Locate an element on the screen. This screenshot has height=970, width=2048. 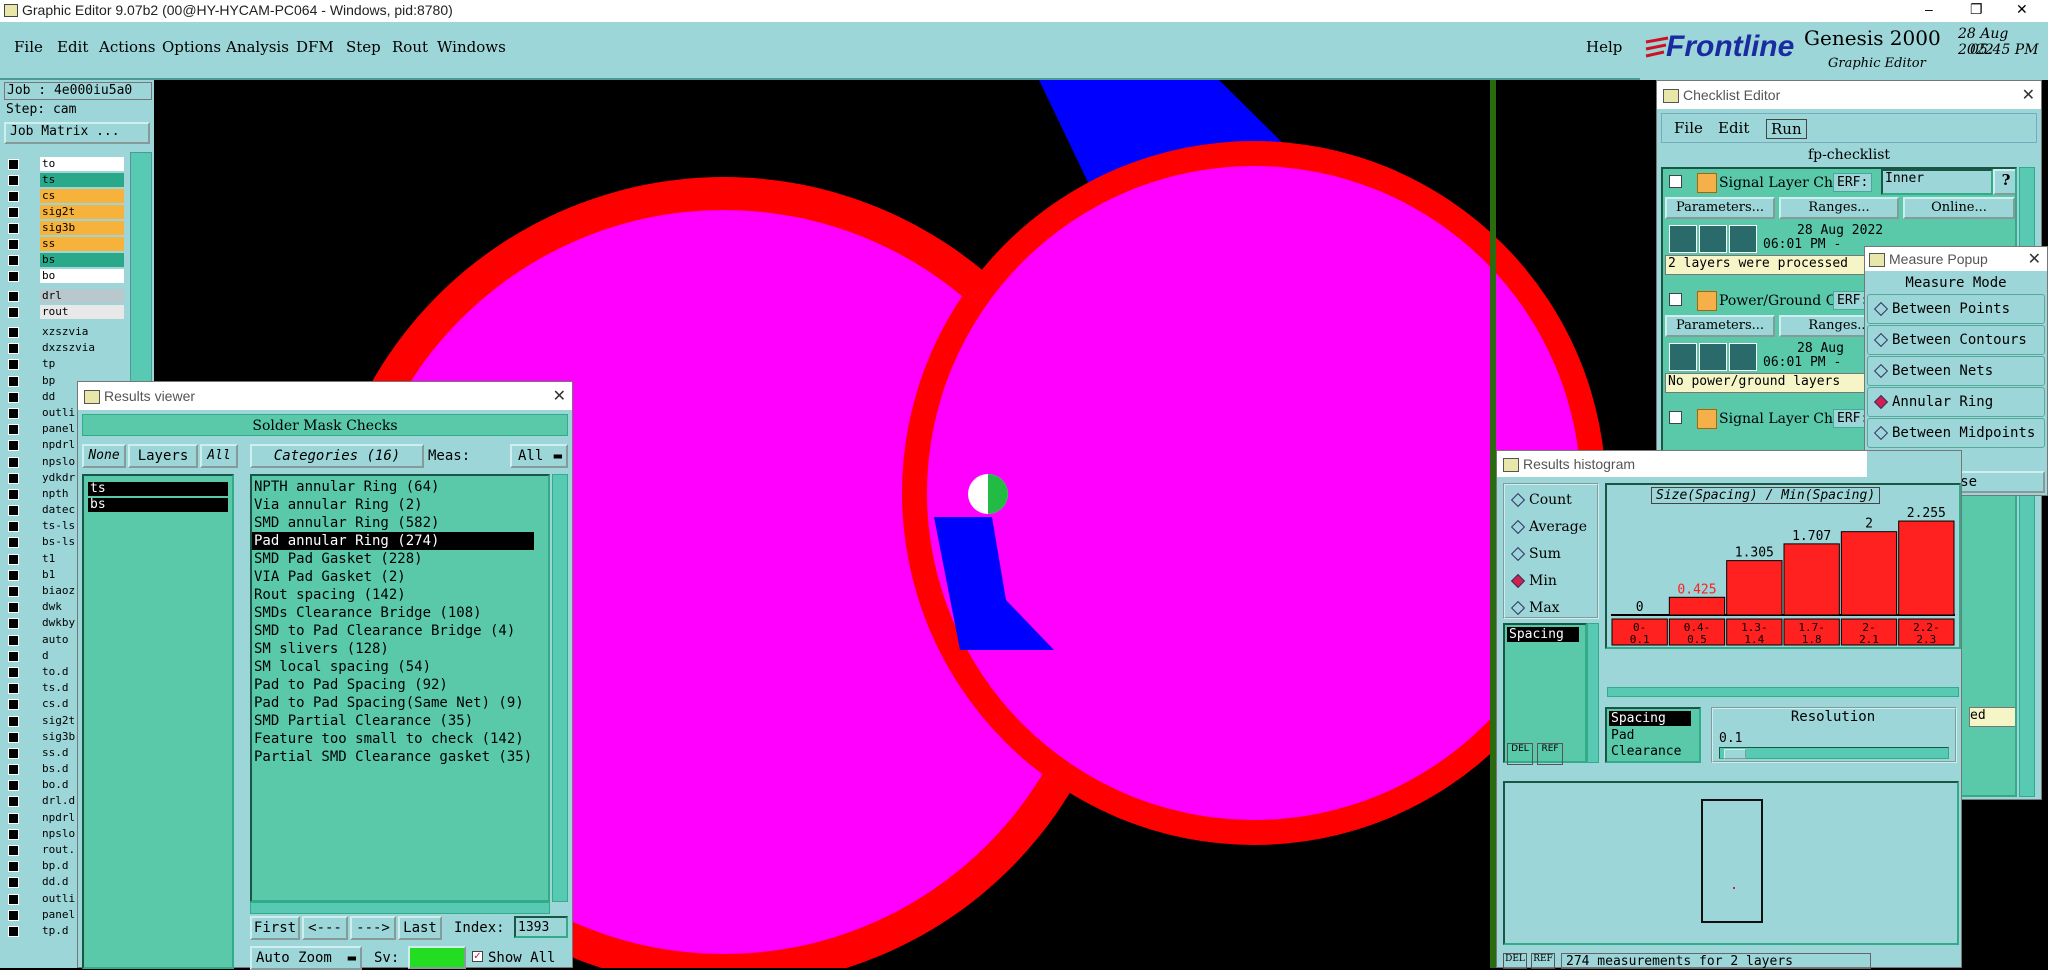
erf-value: Inner is located at coordinates (1937, 182).